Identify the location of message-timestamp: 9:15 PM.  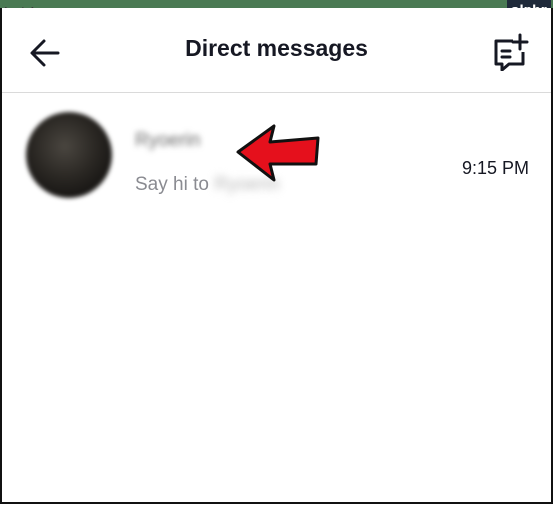
(495, 168).